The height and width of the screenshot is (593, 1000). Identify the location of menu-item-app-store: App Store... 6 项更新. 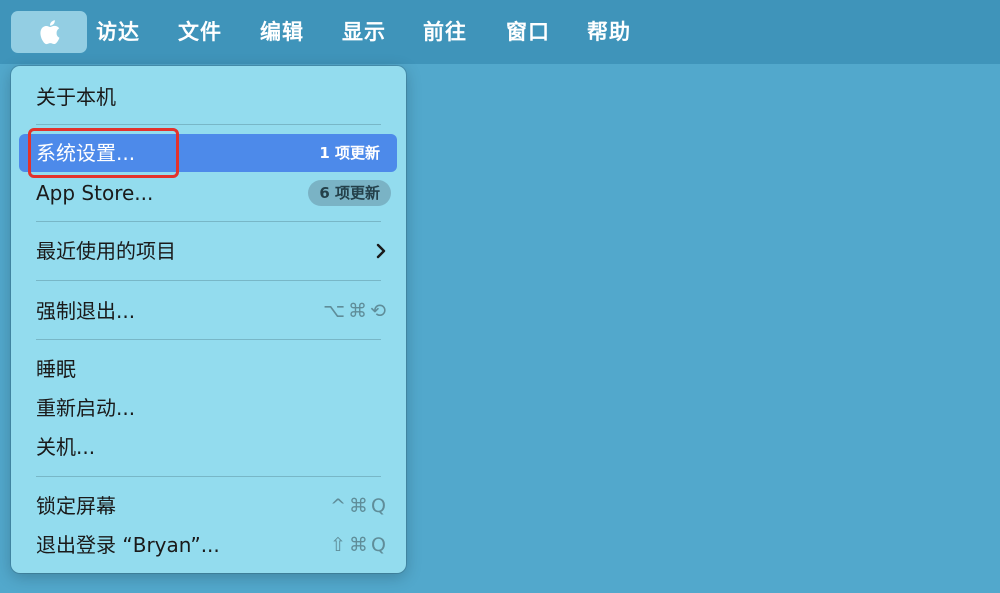
(208, 193).